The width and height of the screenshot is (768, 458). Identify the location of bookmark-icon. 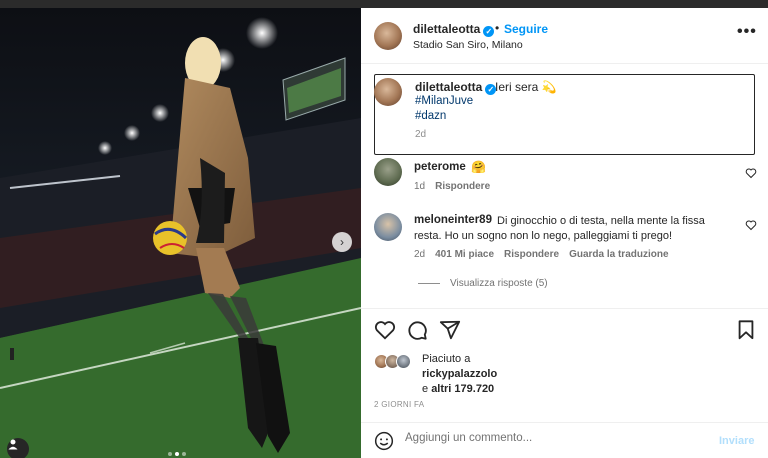
(746, 330).